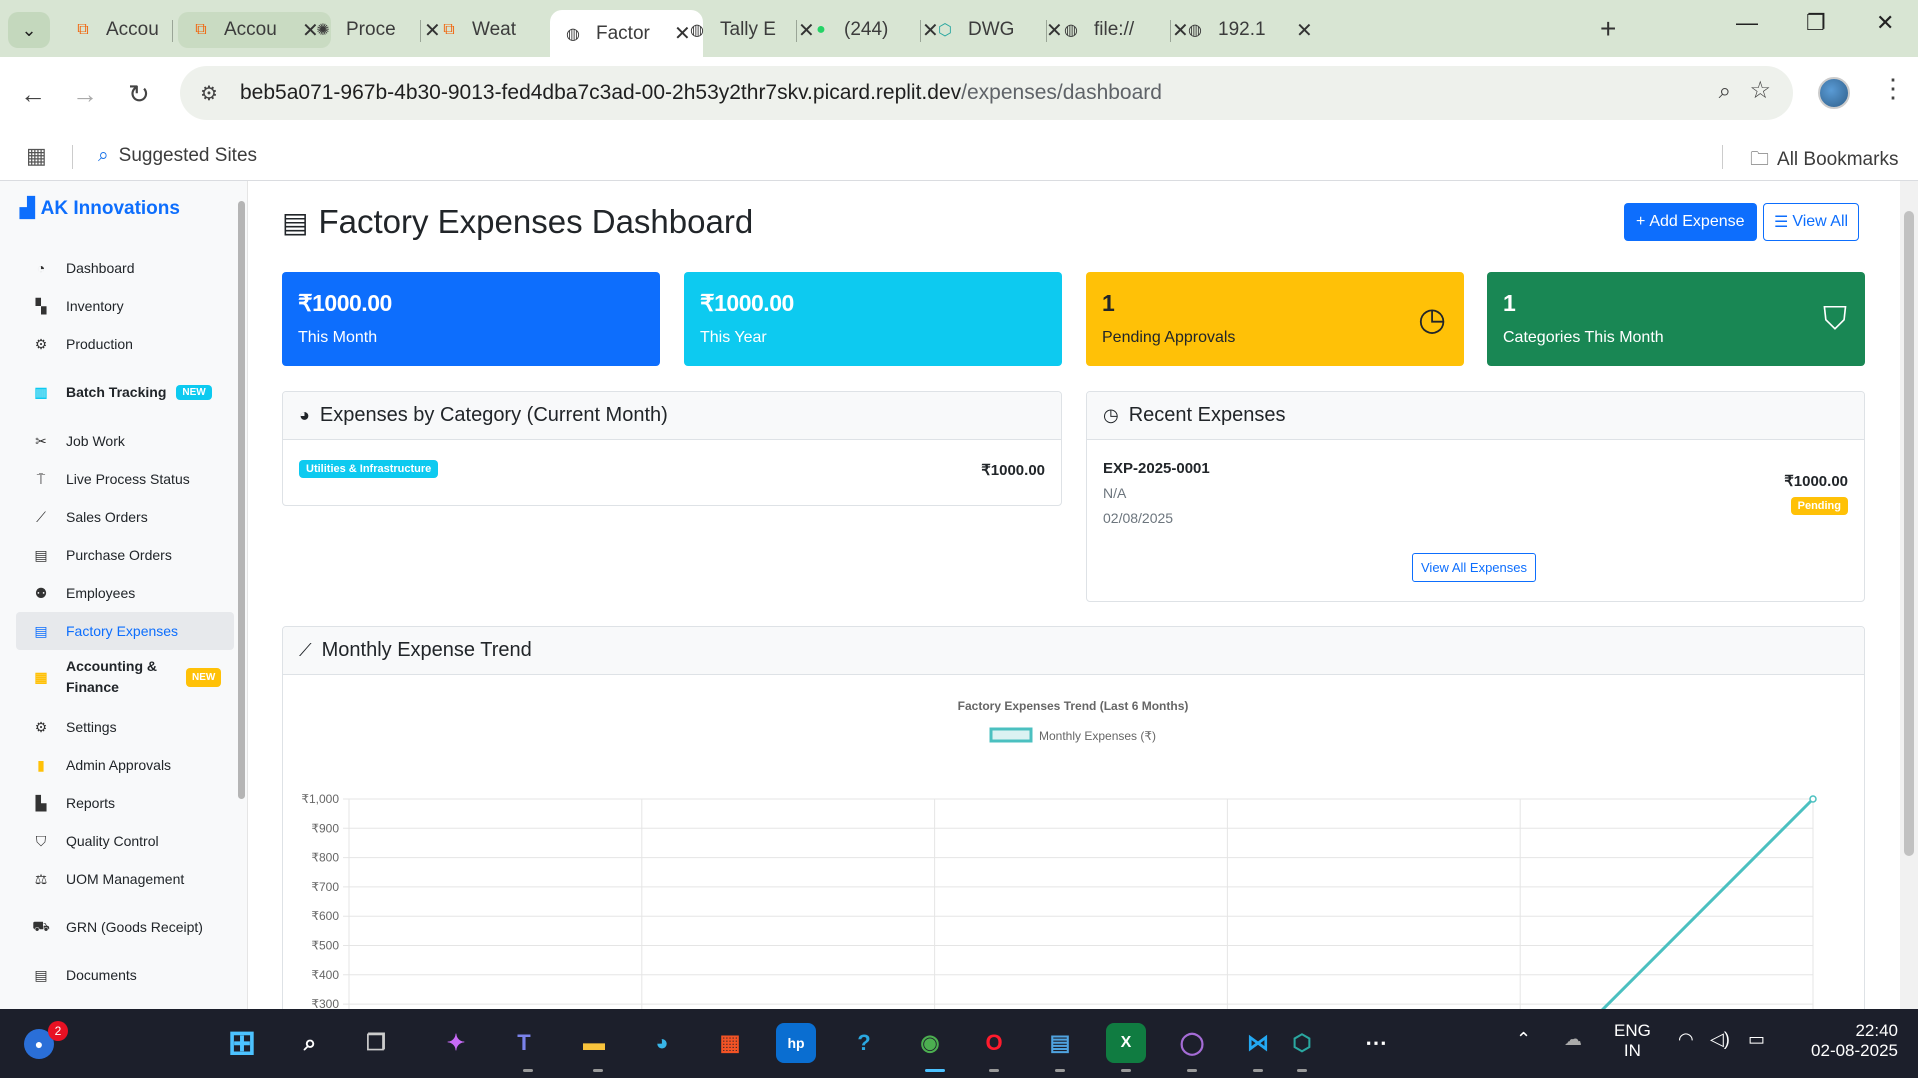 The width and height of the screenshot is (1918, 1078). What do you see at coordinates (125, 927) in the screenshot?
I see `sidebar-item-grn: ⛟ GRN (Goods Receipt)` at bounding box center [125, 927].